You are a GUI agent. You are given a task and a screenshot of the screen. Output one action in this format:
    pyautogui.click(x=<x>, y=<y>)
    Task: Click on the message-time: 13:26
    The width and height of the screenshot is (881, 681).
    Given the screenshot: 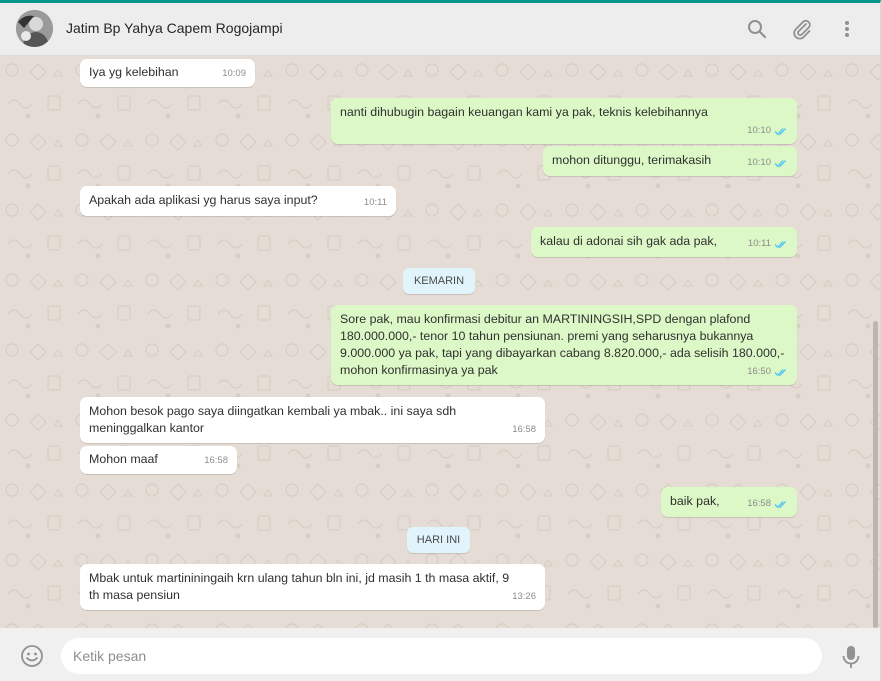 What is the action you would take?
    pyautogui.click(x=524, y=596)
    